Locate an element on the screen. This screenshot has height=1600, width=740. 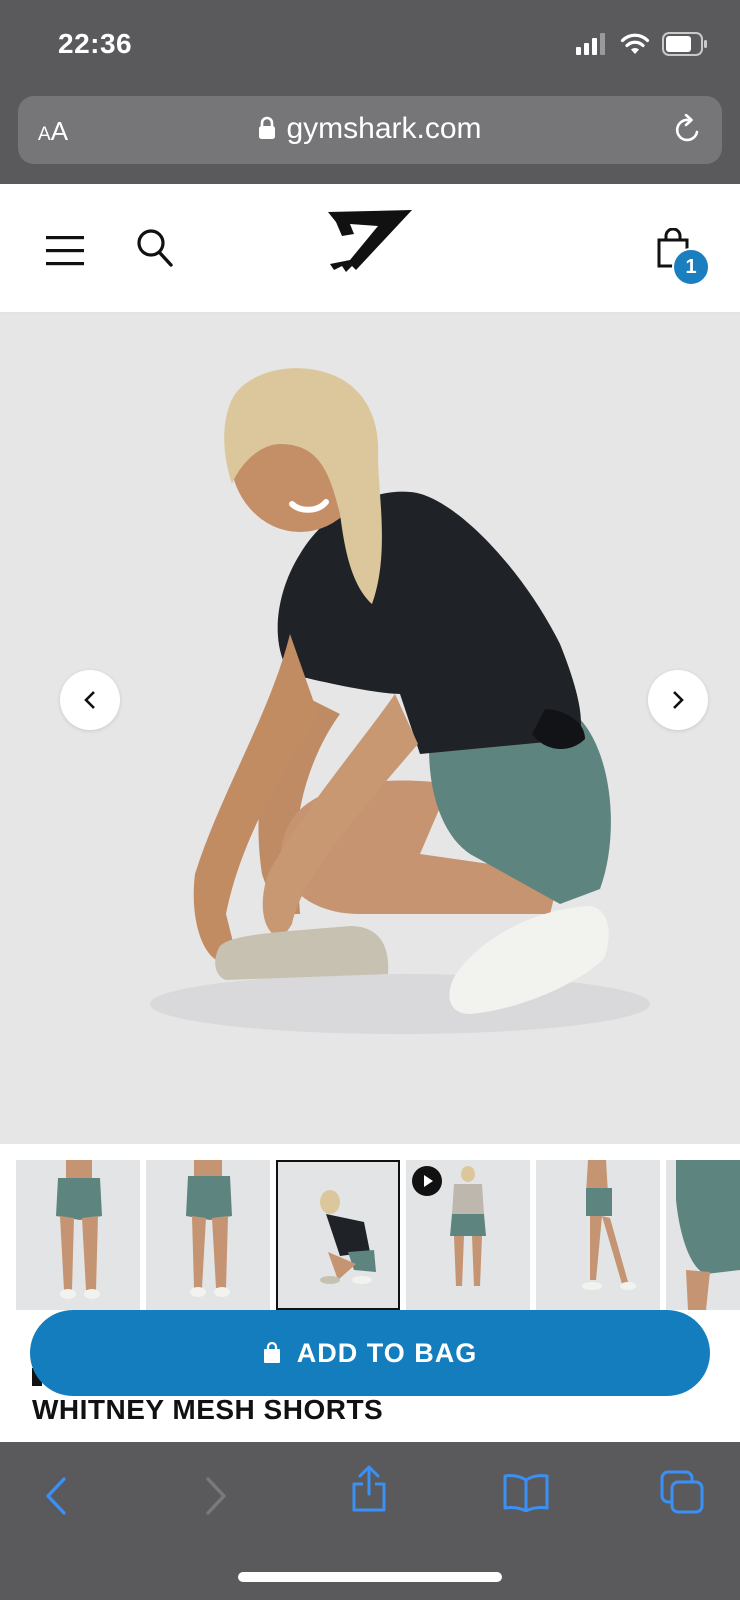
prev-image-button is located at coordinates (90, 700).